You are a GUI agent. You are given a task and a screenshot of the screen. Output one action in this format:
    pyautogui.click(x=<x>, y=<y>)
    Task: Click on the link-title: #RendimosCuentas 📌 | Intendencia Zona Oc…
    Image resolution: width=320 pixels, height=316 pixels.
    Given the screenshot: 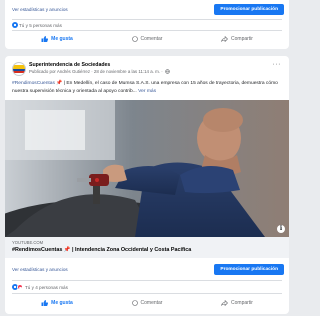 What is the action you would take?
    pyautogui.click(x=102, y=250)
    